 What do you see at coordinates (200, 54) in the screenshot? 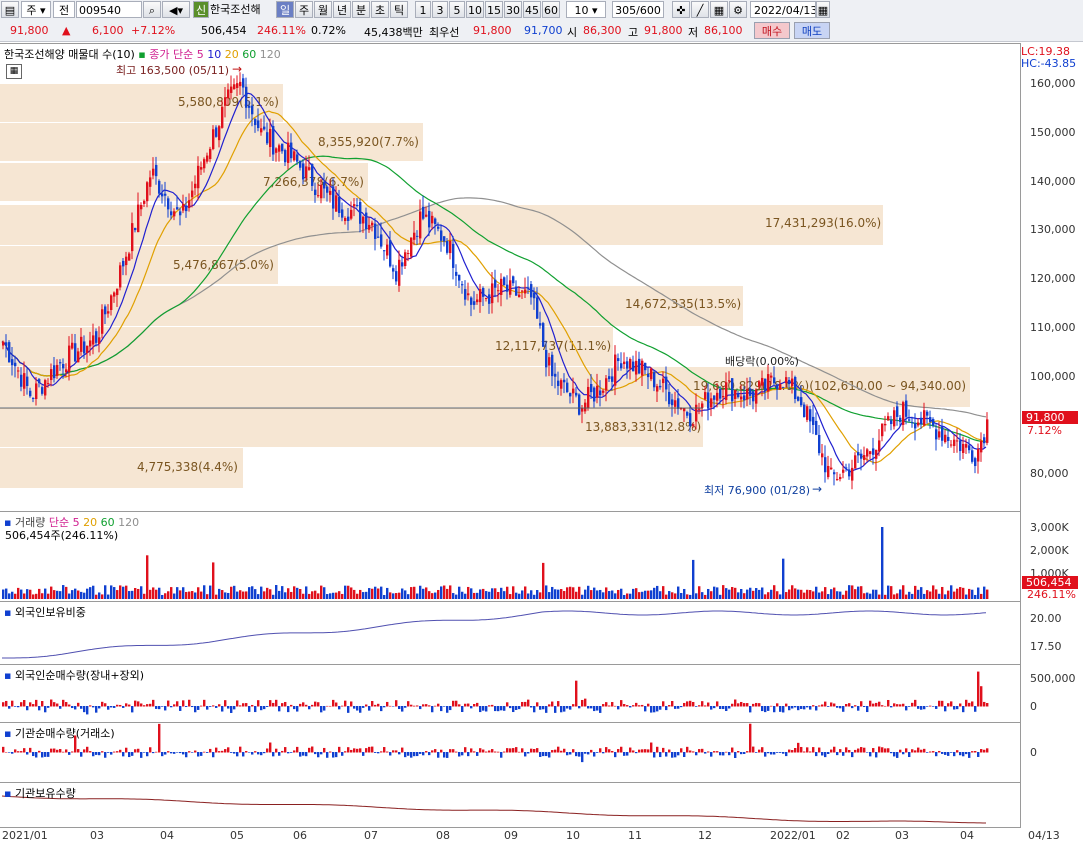
I see `ma-period-5: 5` at bounding box center [200, 54].